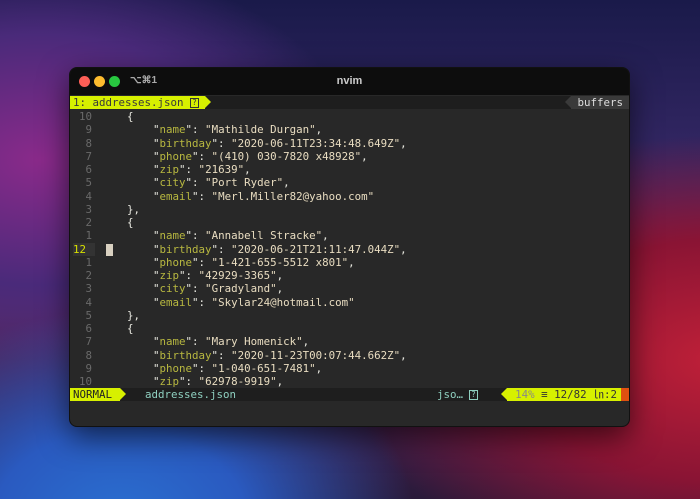 The width and height of the screenshot is (700, 499). I want to click on json-value: Mary Homenick, so click(254, 342).